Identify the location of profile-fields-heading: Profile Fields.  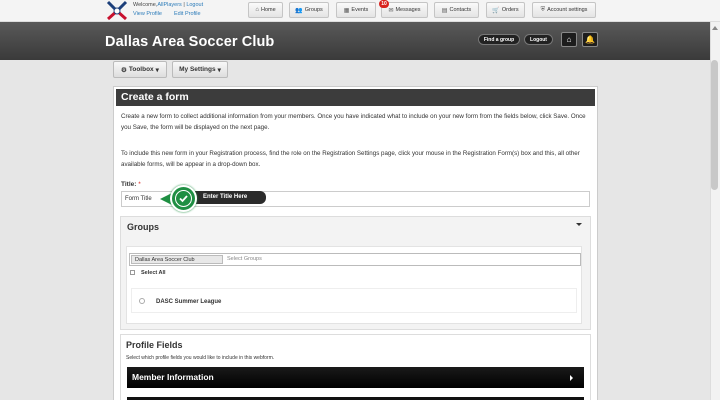
(154, 345).